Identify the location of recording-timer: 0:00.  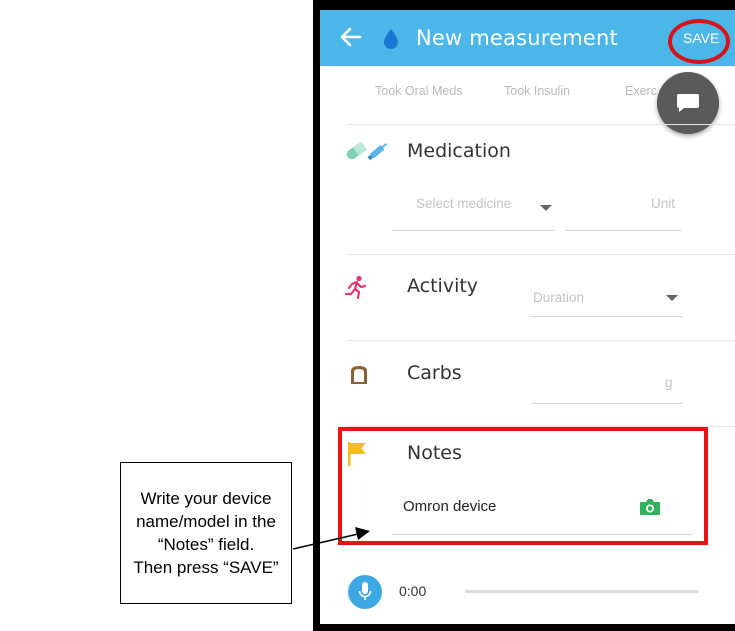
(413, 591).